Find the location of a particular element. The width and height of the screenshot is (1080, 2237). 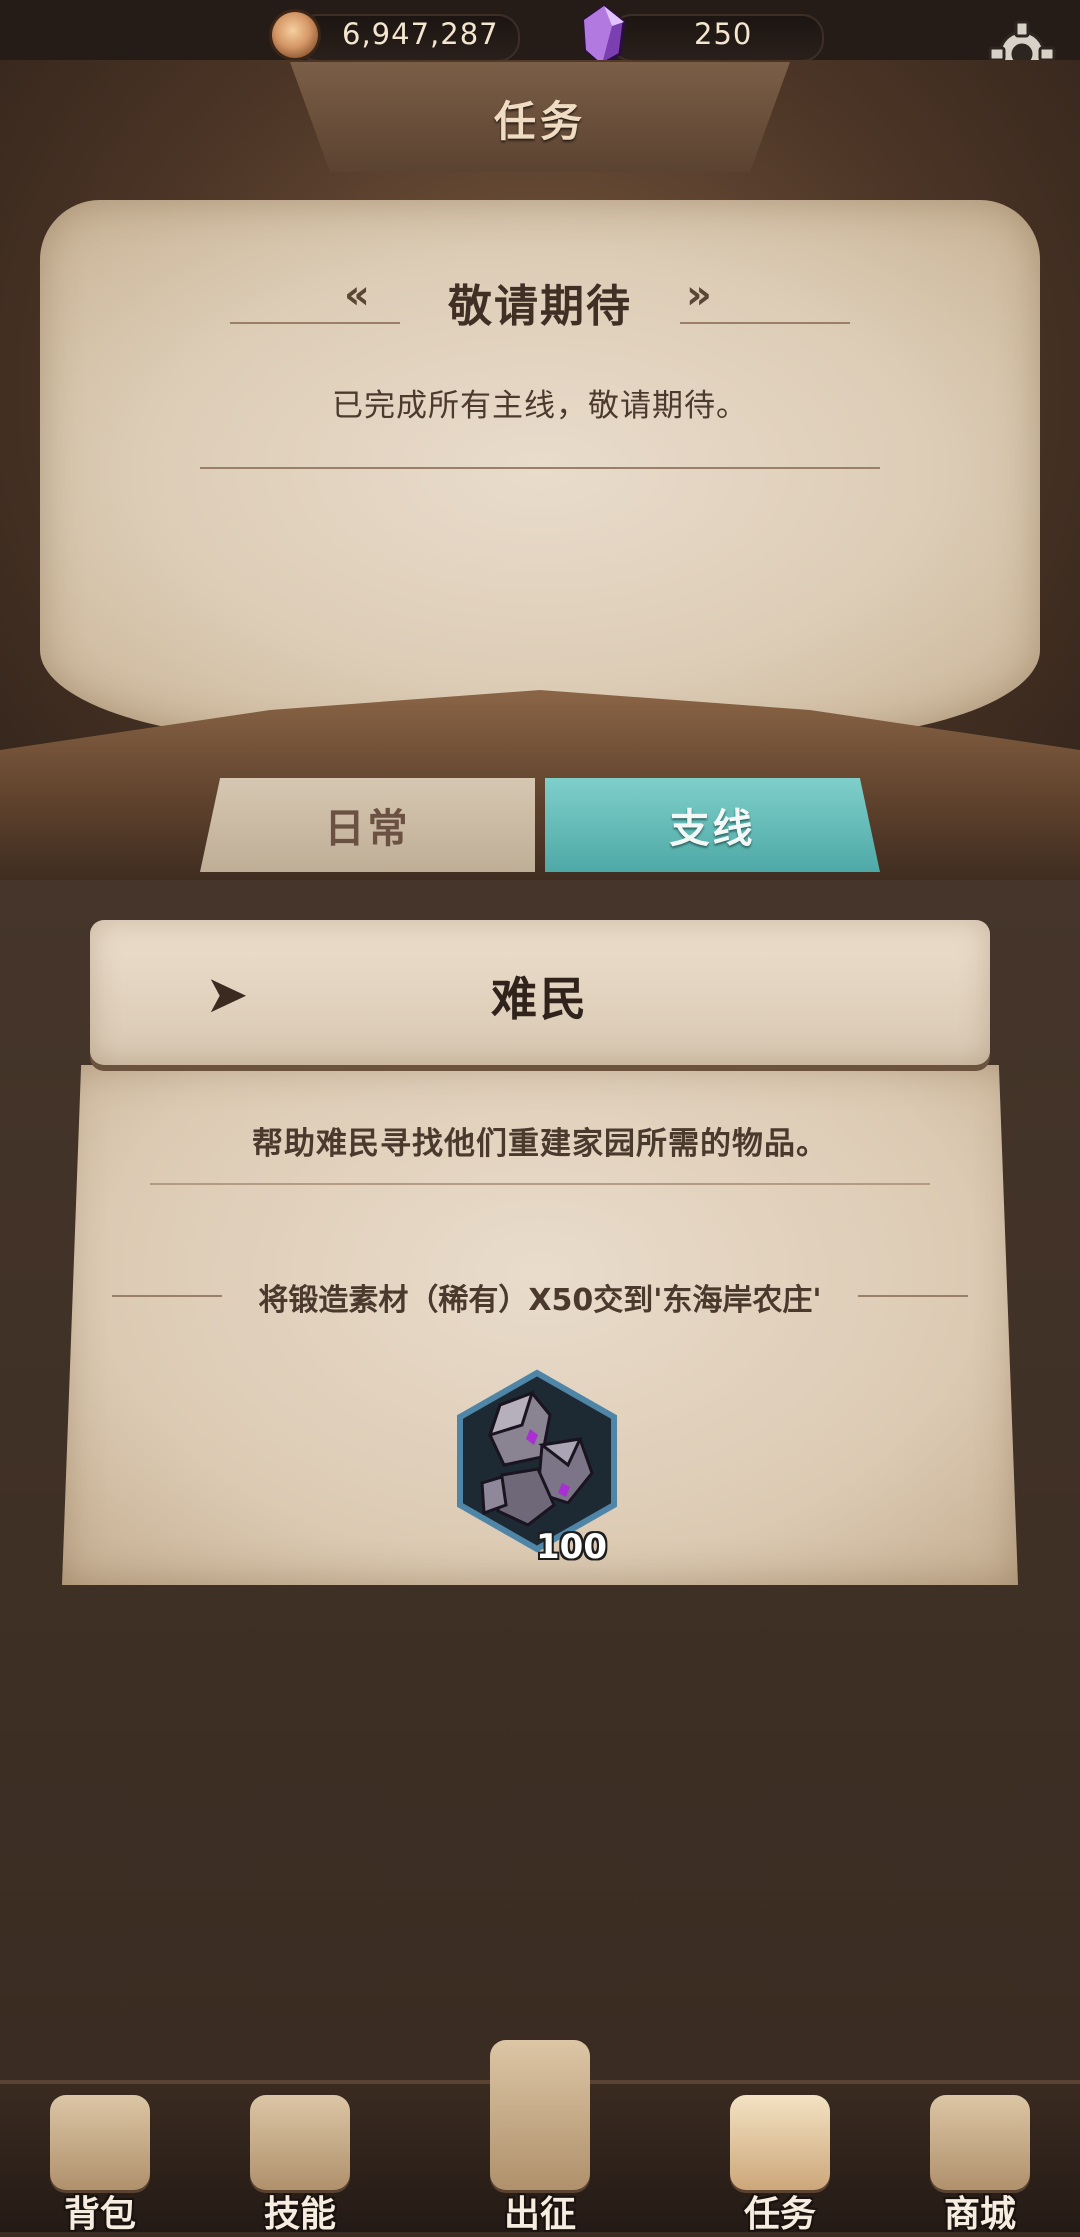

sword-map-icon is located at coordinates (540, 2115).